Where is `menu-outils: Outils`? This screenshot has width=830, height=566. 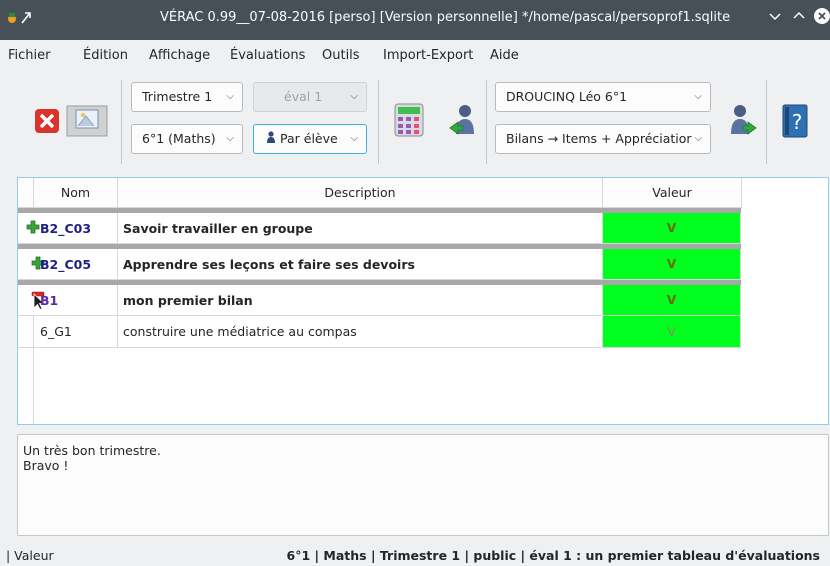 menu-outils: Outils is located at coordinates (341, 55).